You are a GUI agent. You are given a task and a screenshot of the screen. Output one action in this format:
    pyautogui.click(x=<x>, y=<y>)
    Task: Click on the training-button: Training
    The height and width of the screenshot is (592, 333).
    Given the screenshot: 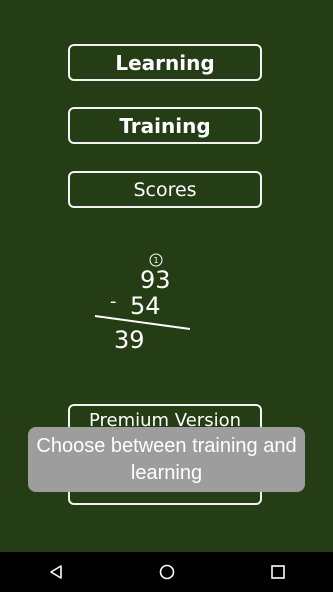 What is the action you would take?
    pyautogui.click(x=165, y=125)
    